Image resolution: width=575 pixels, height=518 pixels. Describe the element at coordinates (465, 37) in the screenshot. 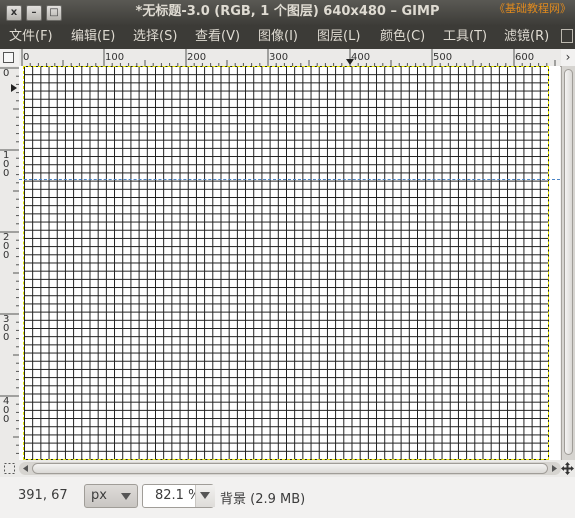

I see `menu-tools: 工具(T)` at that location.